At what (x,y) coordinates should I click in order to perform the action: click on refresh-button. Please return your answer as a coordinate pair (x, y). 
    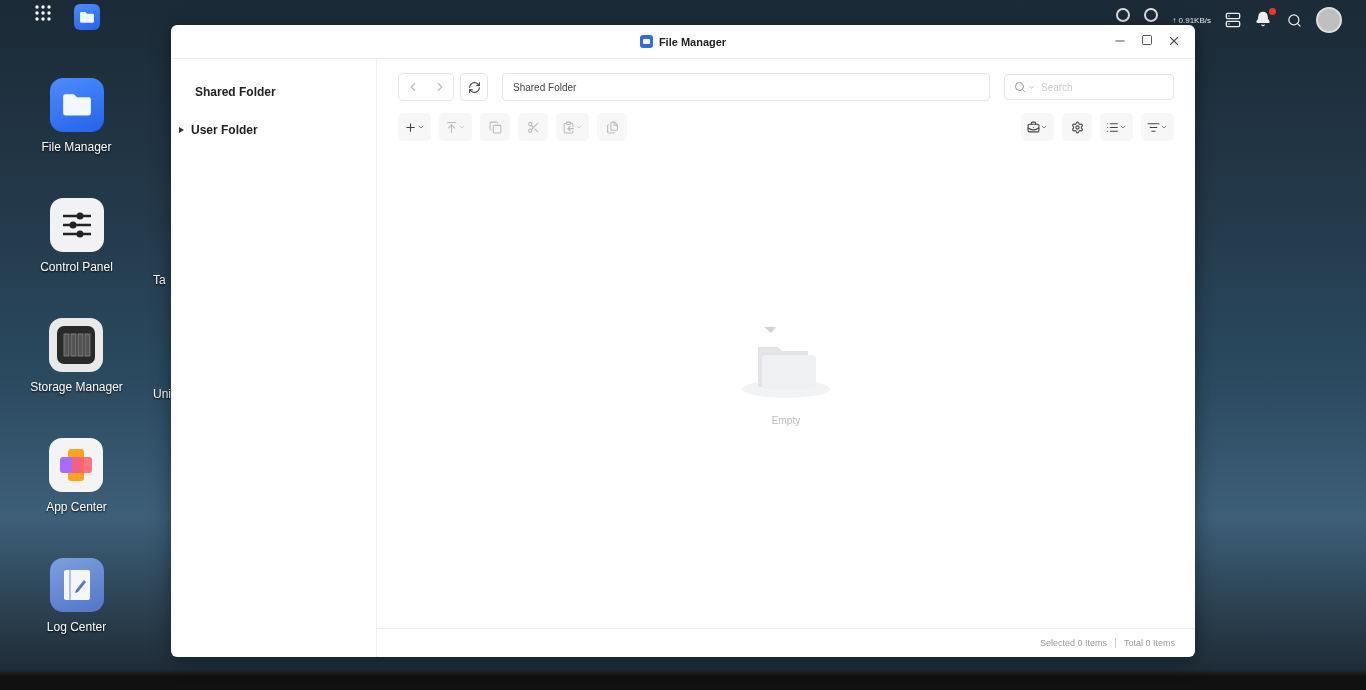
    Looking at the image, I should click on (474, 87).